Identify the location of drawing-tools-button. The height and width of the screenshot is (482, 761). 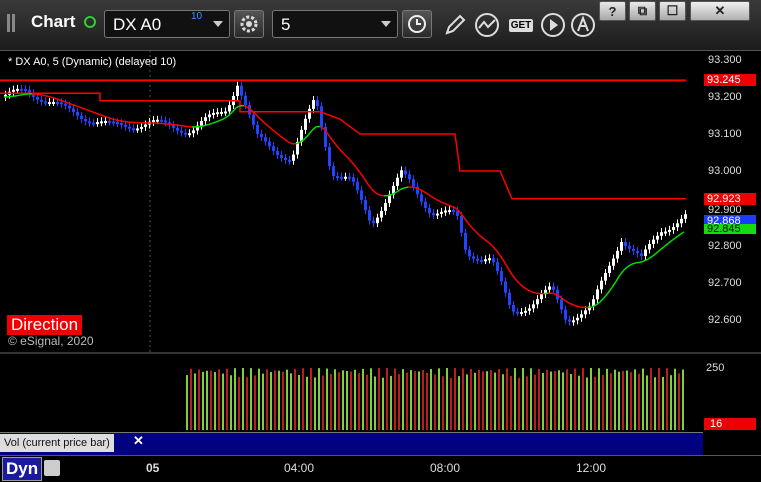
(455, 25).